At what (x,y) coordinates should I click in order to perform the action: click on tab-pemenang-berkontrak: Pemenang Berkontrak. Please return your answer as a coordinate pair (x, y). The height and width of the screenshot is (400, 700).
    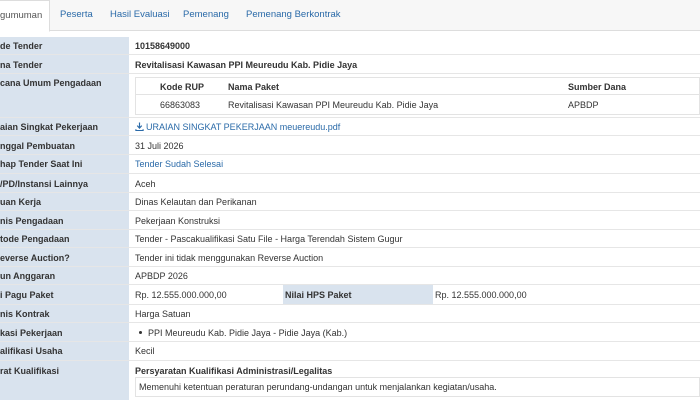
    Looking at the image, I should click on (293, 15).